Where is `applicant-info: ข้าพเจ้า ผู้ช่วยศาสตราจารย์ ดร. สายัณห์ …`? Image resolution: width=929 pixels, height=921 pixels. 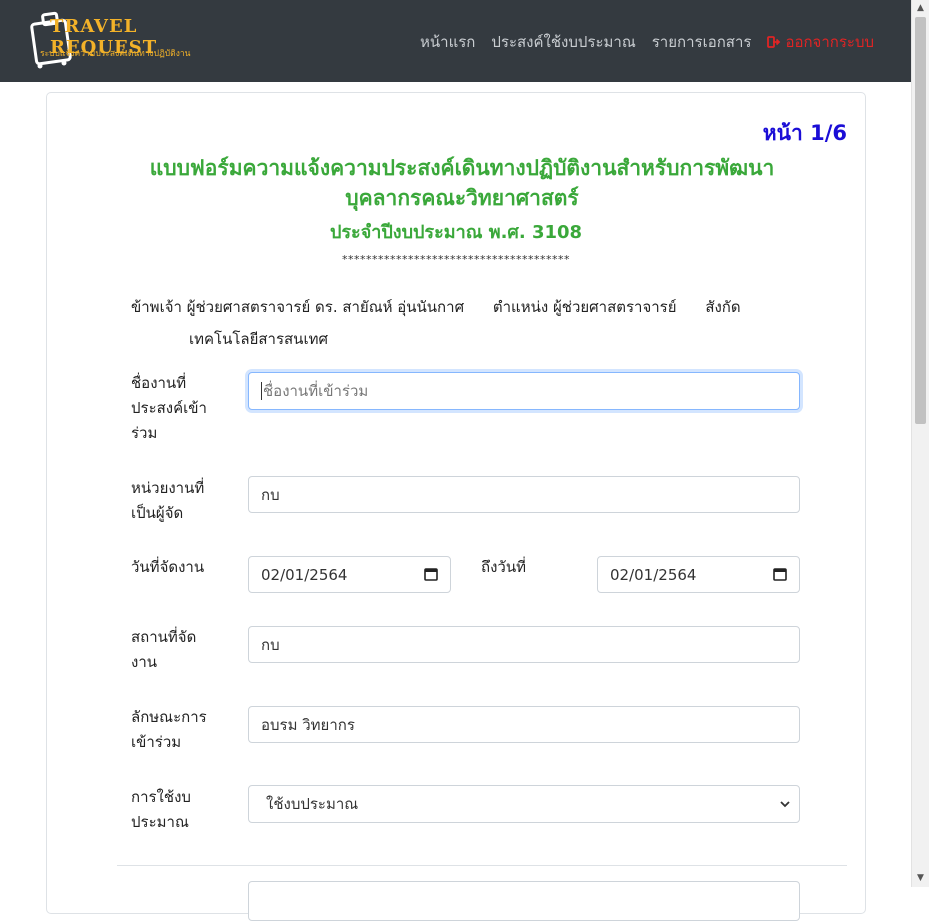
applicant-info: ข้าพเจ้า ผู้ช่วยศาสตราจารย์ ดร. สายัณห์ … is located at coordinates (471, 323).